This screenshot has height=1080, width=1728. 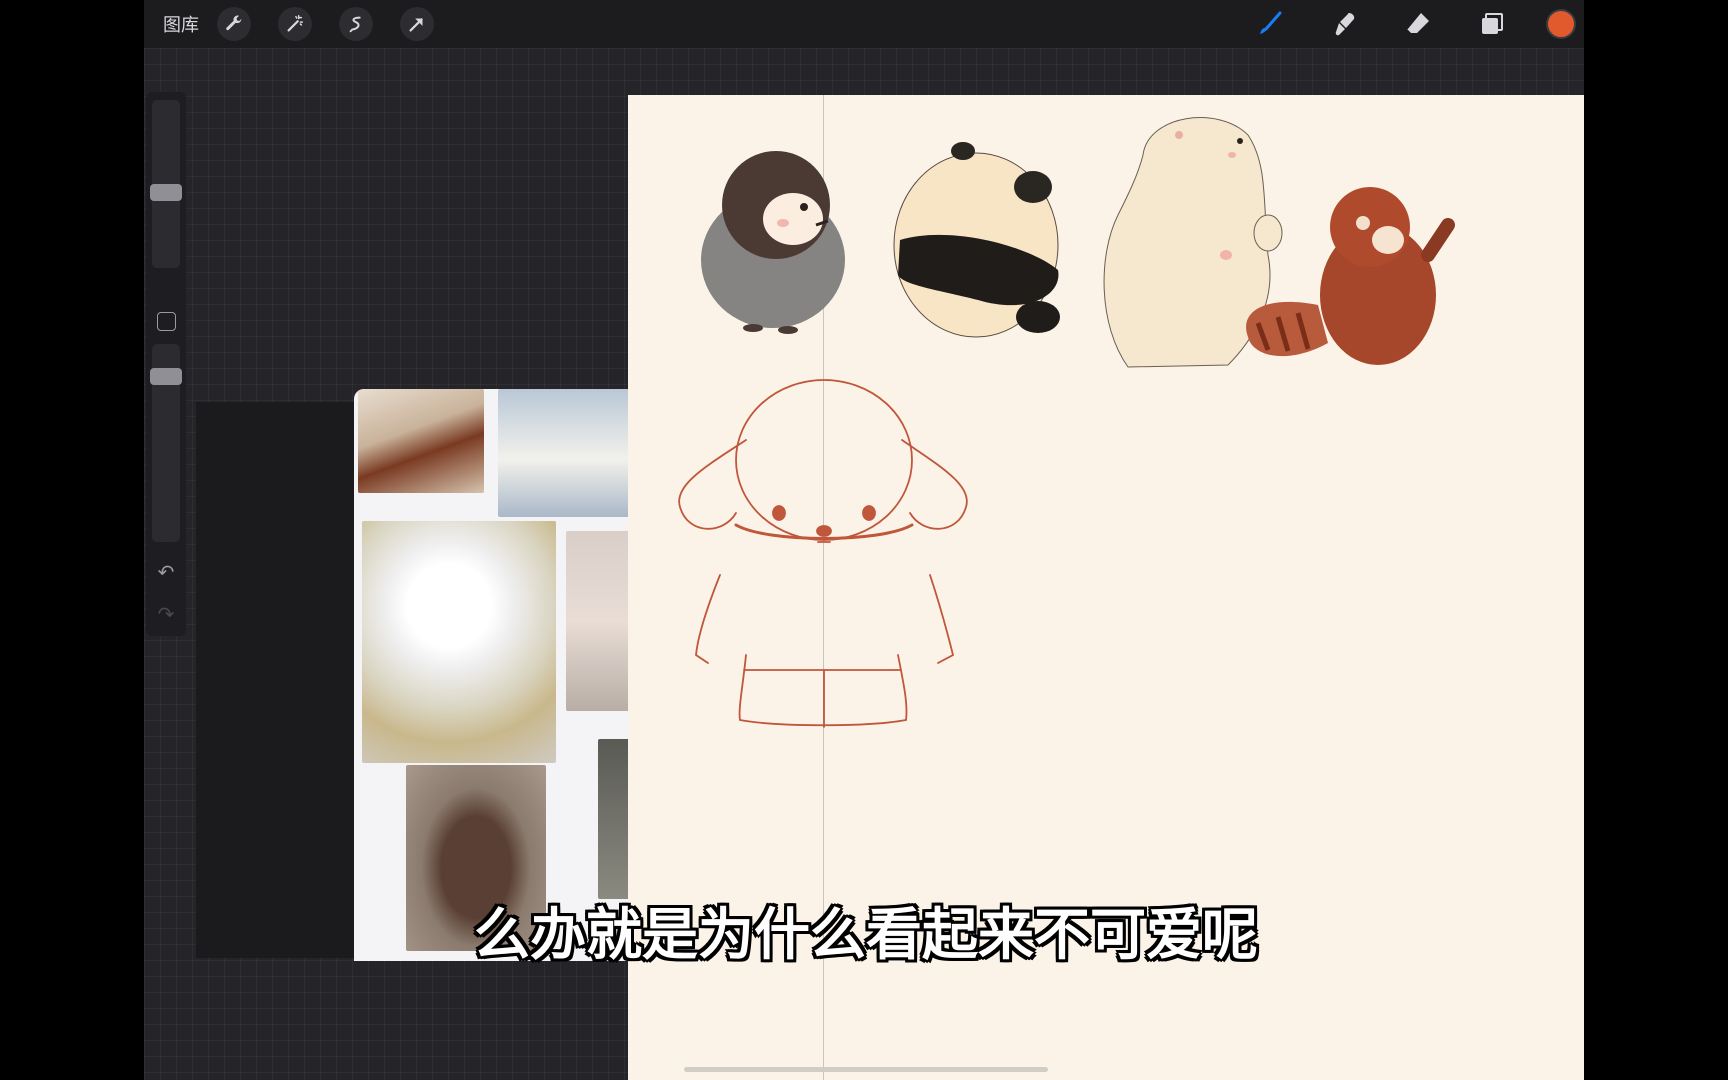 I want to click on brush-size-slider, so click(x=166, y=184).